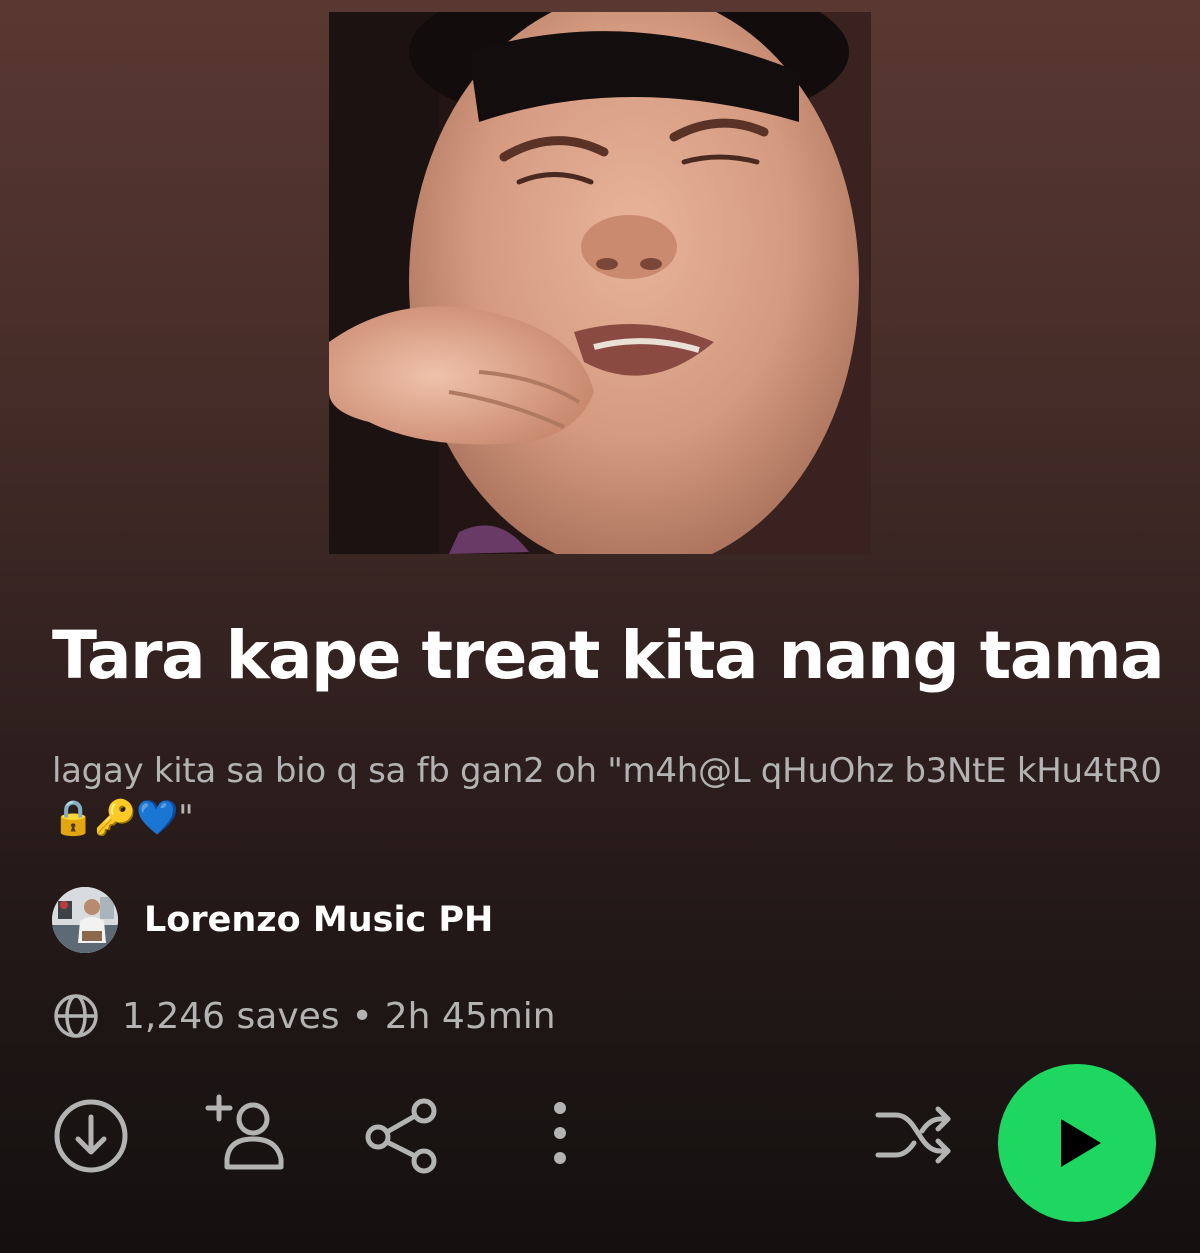  I want to click on globe-icon, so click(76, 1016).